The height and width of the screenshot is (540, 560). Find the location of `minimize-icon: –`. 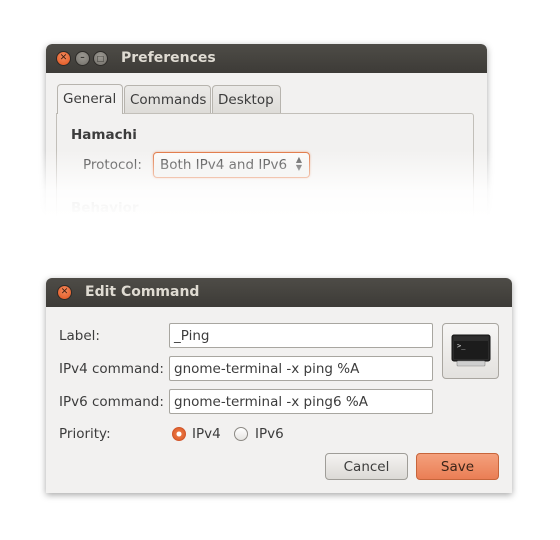

minimize-icon: – is located at coordinates (82, 58).